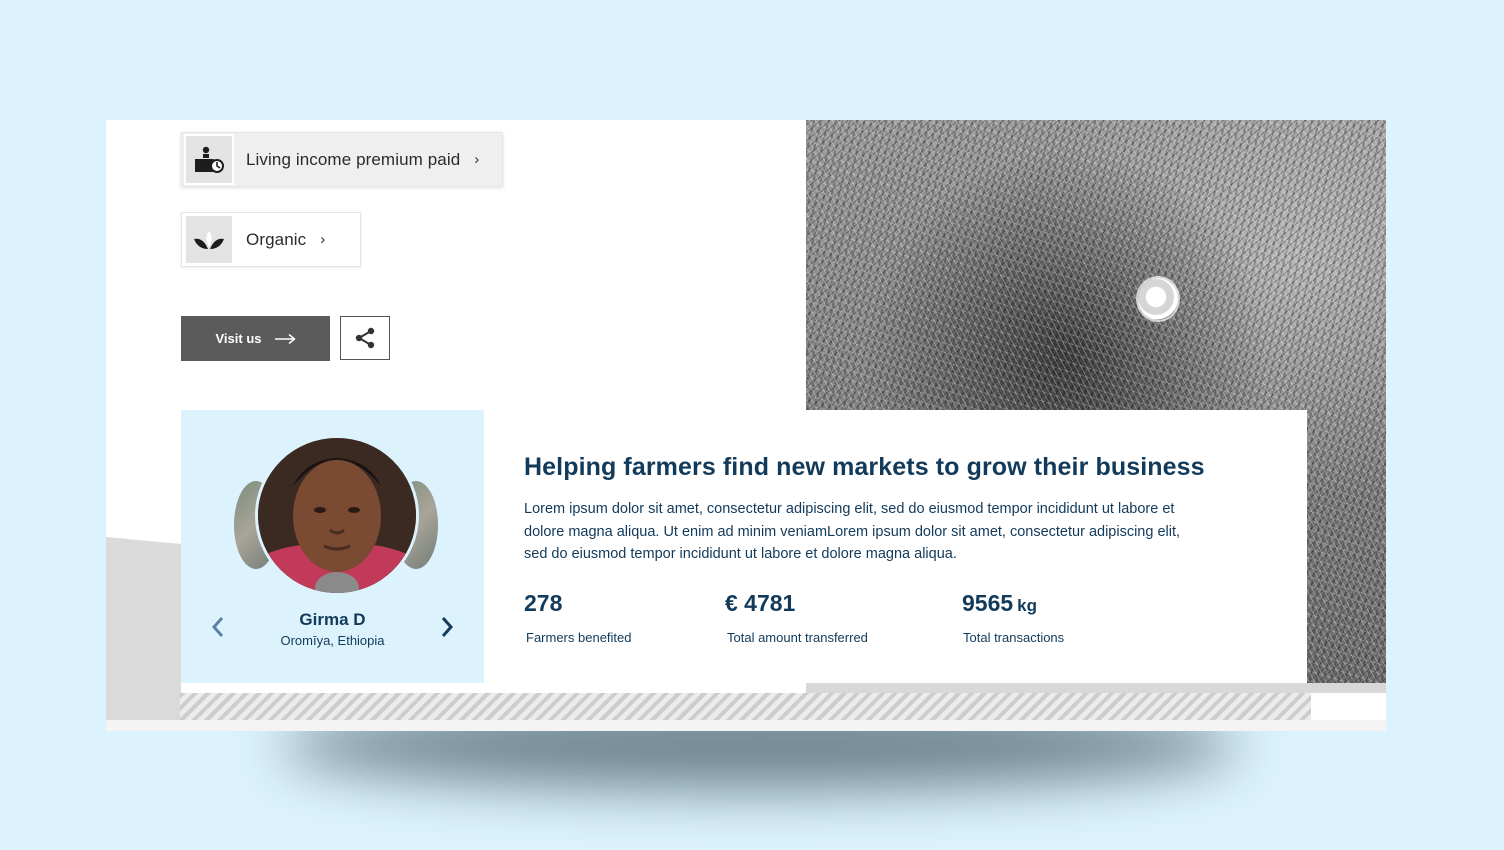 The height and width of the screenshot is (850, 1504). Describe the element at coordinates (209, 239) in the screenshot. I see `leaf-icon` at that location.